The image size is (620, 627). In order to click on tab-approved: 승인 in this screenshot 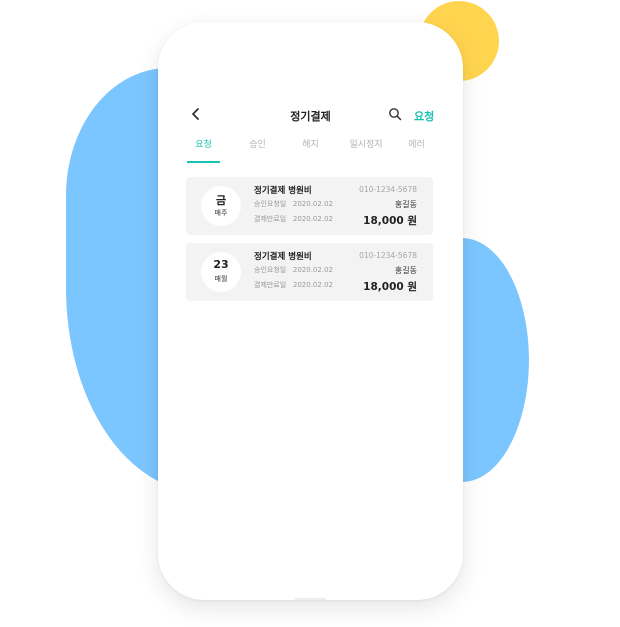, I will do `click(257, 143)`.